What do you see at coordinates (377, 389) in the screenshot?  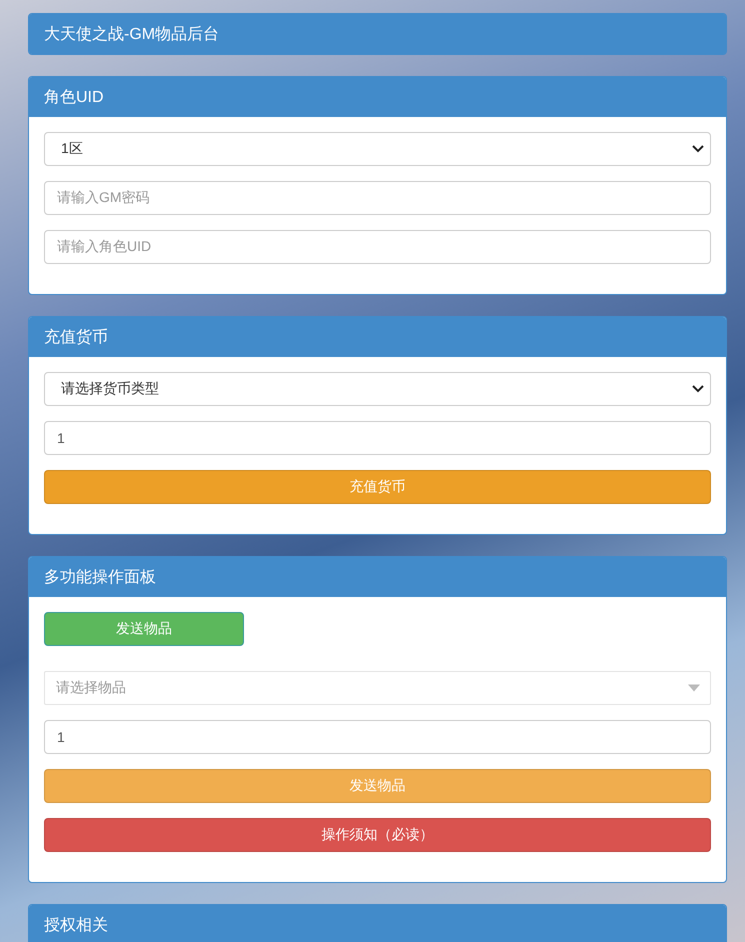 I see `select-field: 请选择货币类型` at bounding box center [377, 389].